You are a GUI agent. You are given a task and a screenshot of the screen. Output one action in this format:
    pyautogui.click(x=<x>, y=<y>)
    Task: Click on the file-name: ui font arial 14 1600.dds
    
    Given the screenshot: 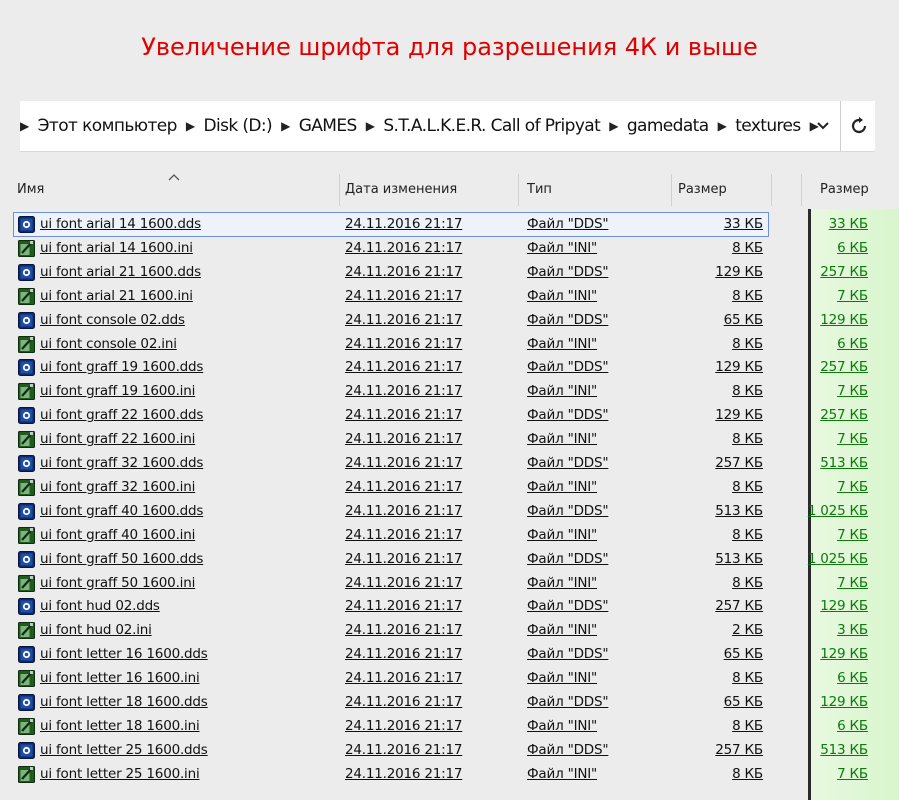 What is the action you would take?
    pyautogui.click(x=120, y=224)
    